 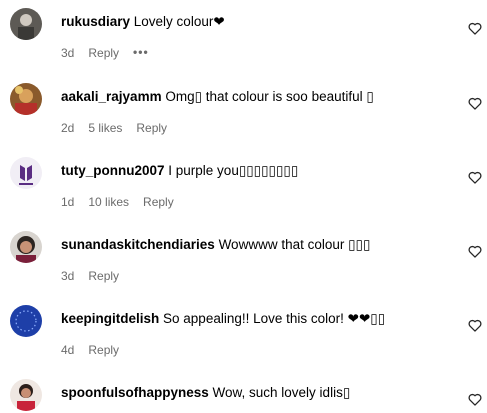 I want to click on comment-text: Wow, such lovely idlis▯, so click(x=279, y=392).